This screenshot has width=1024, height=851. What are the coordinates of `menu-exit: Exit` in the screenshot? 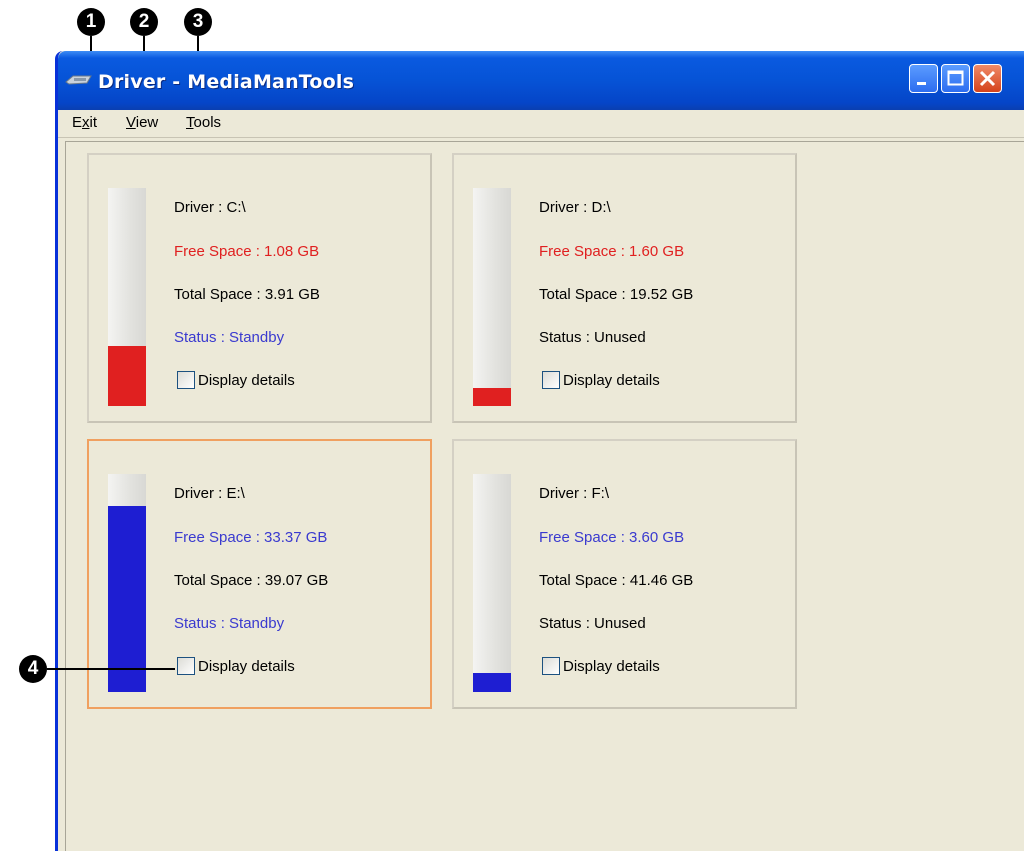 It's located at (84, 122).